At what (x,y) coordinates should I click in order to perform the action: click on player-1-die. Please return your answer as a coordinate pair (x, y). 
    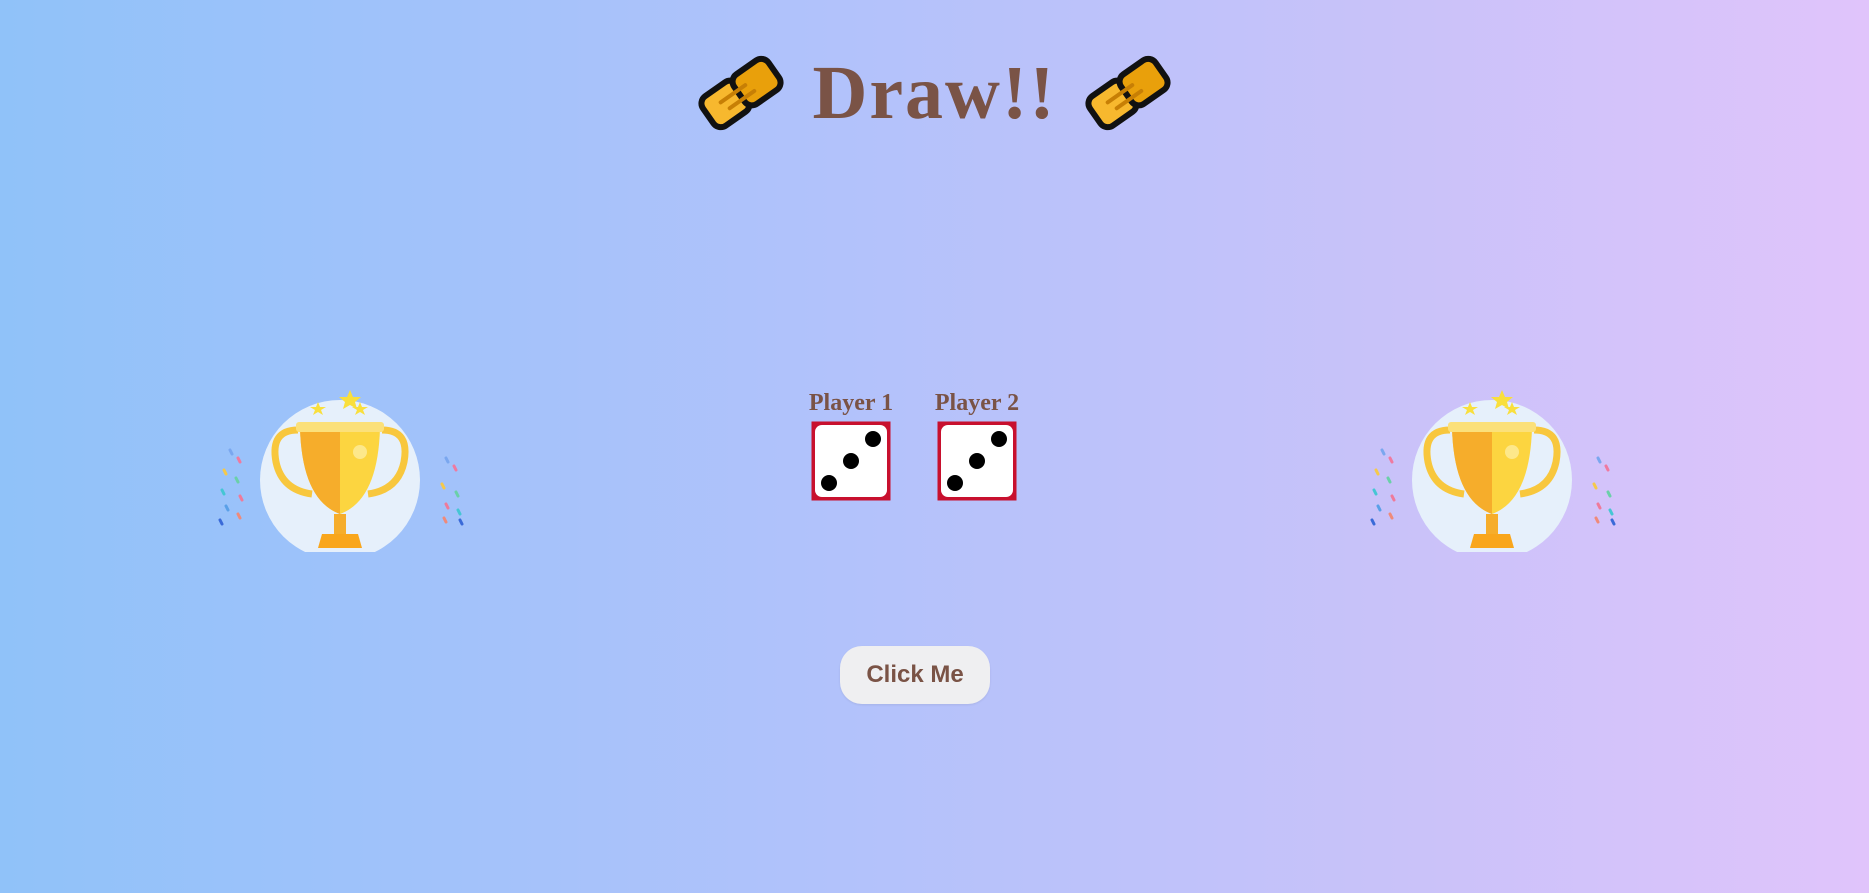
    Looking at the image, I should click on (851, 461).